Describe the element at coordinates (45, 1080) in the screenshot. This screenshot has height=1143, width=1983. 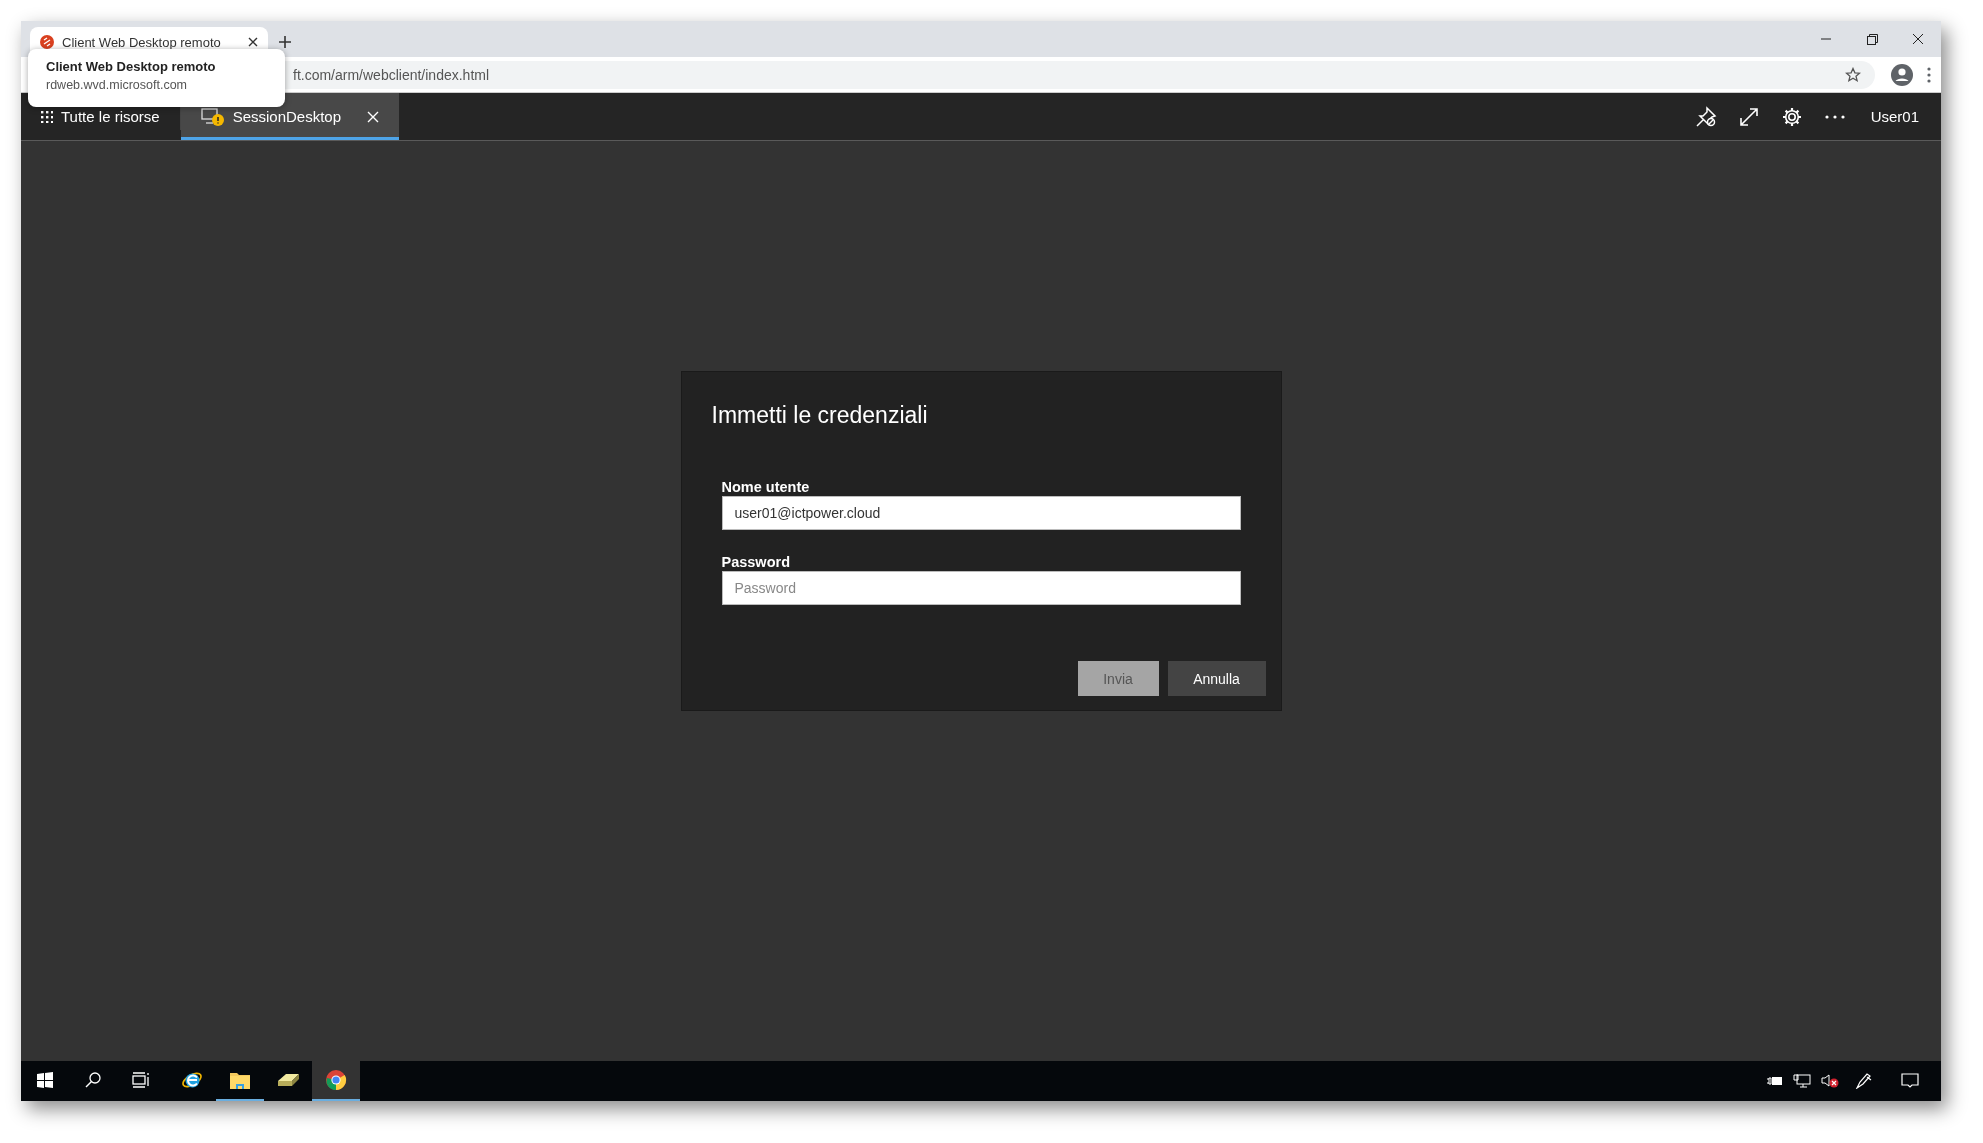
I see `windows-start-icon` at that location.